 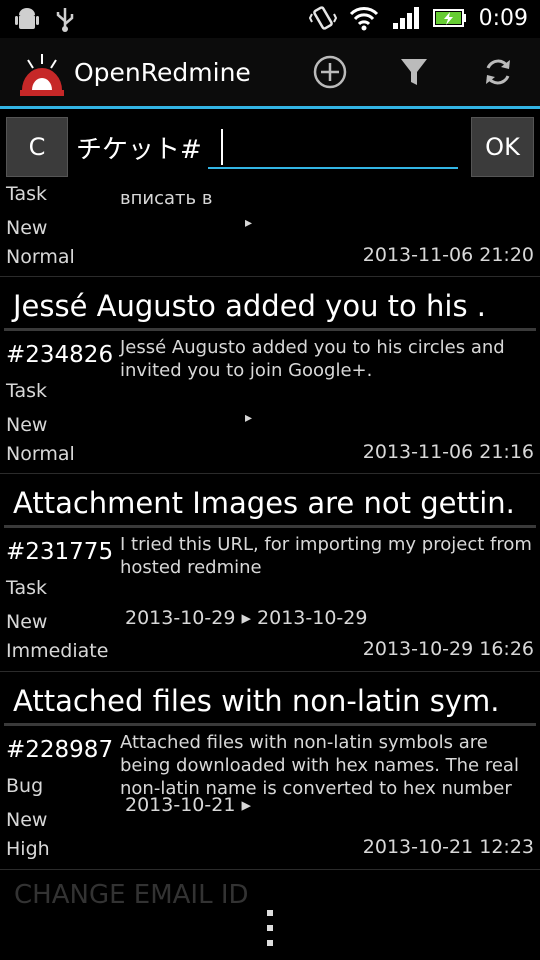 What do you see at coordinates (414, 72) in the screenshot?
I see `filter-icon` at bounding box center [414, 72].